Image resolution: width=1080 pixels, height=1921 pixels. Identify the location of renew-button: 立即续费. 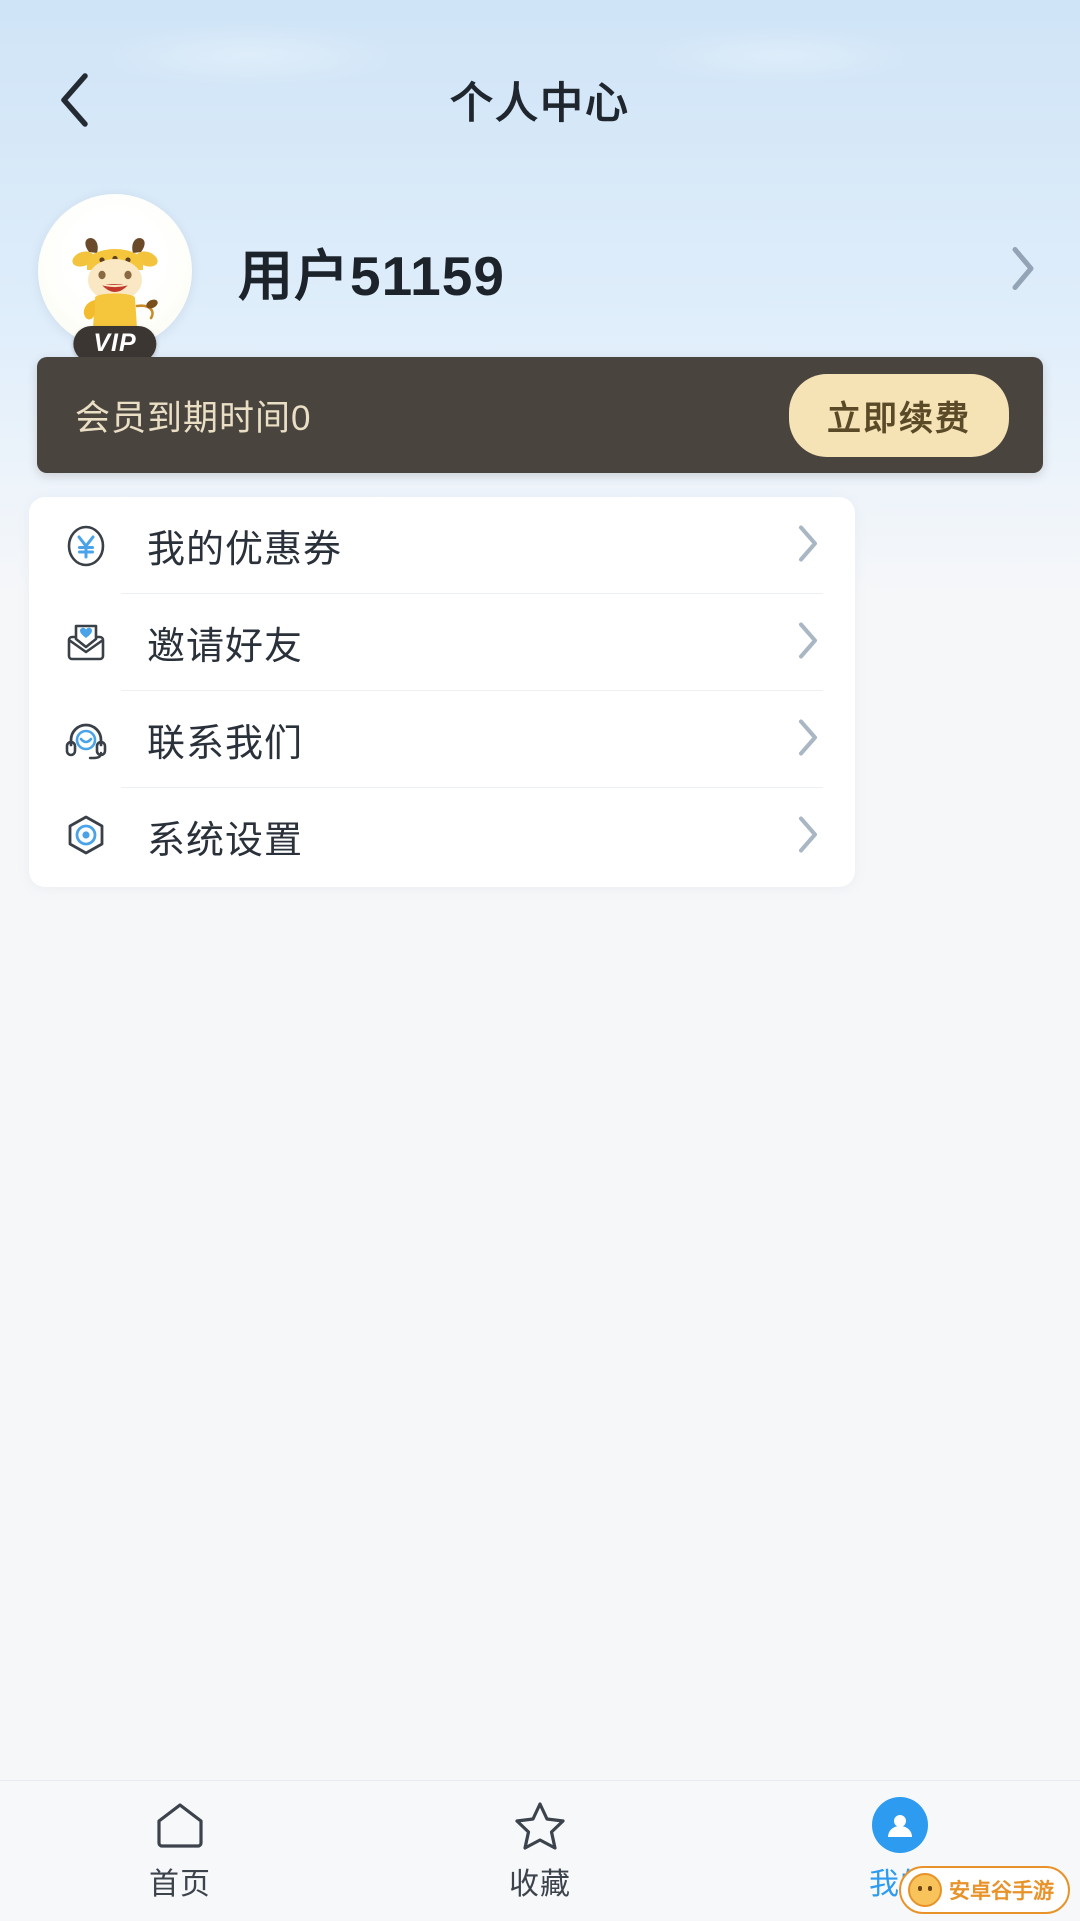
(899, 415).